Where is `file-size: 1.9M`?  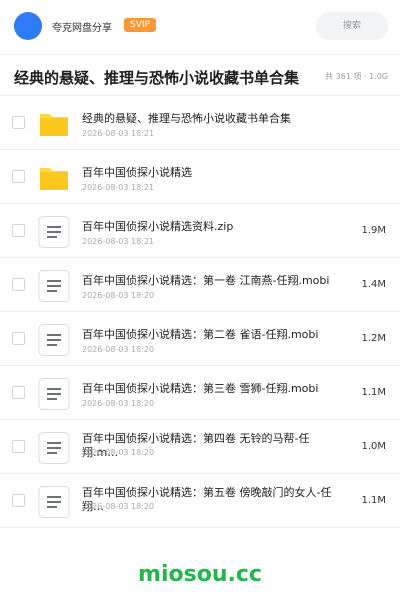 file-size: 1.9M is located at coordinates (373, 230).